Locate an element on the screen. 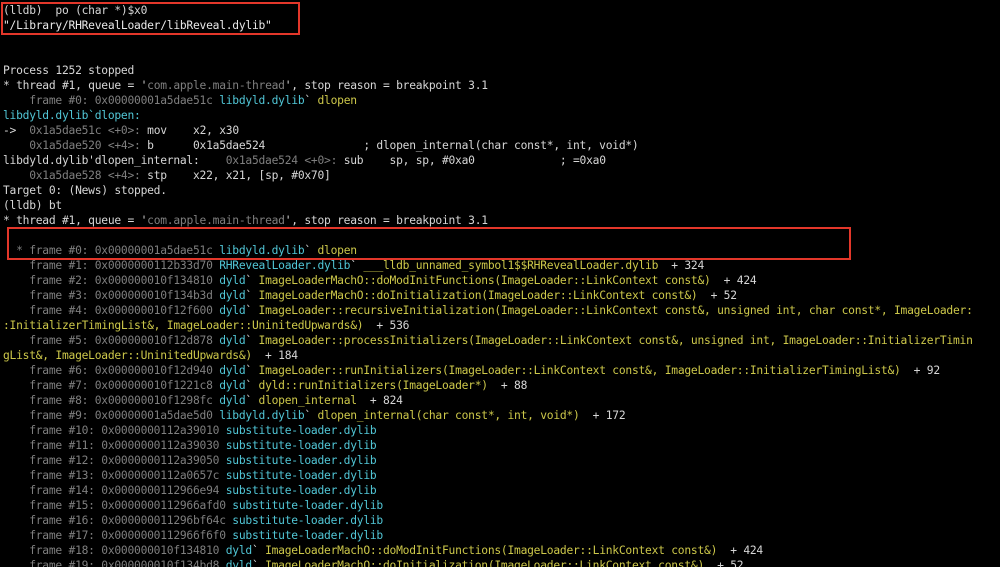 This screenshot has height=567, width=1000. terminal-text-segment: 0x1a5dae520 <+4>: is located at coordinates (75, 145).